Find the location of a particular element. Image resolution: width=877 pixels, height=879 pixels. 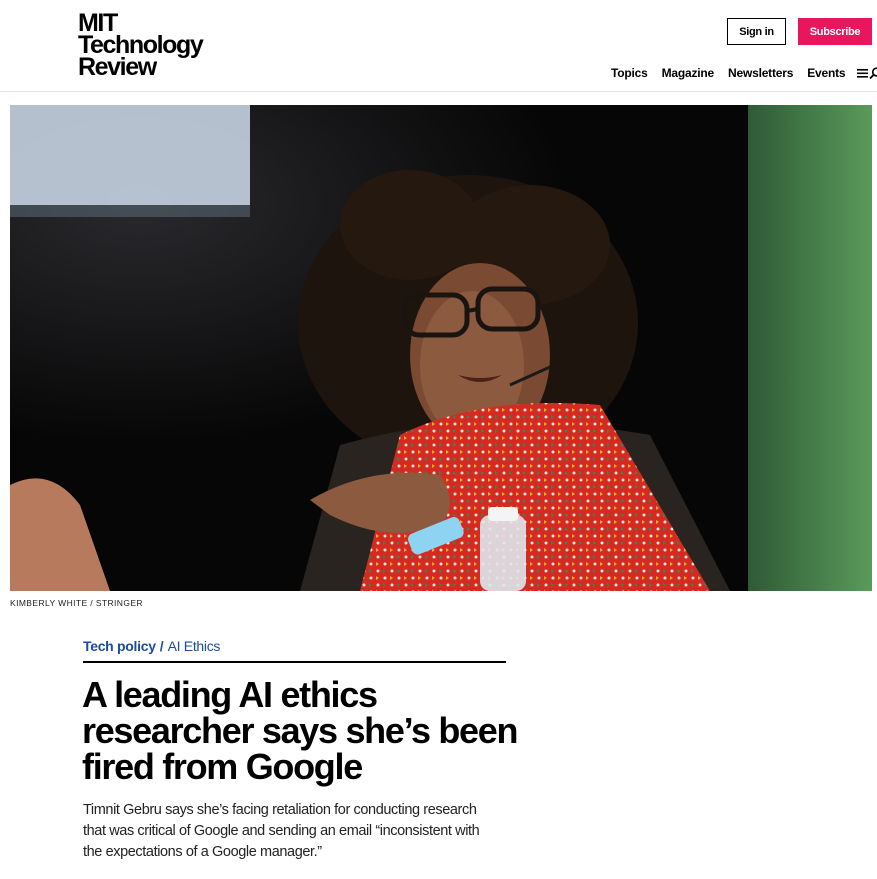

site-logo: MIT Technology Review is located at coordinates (141, 46).